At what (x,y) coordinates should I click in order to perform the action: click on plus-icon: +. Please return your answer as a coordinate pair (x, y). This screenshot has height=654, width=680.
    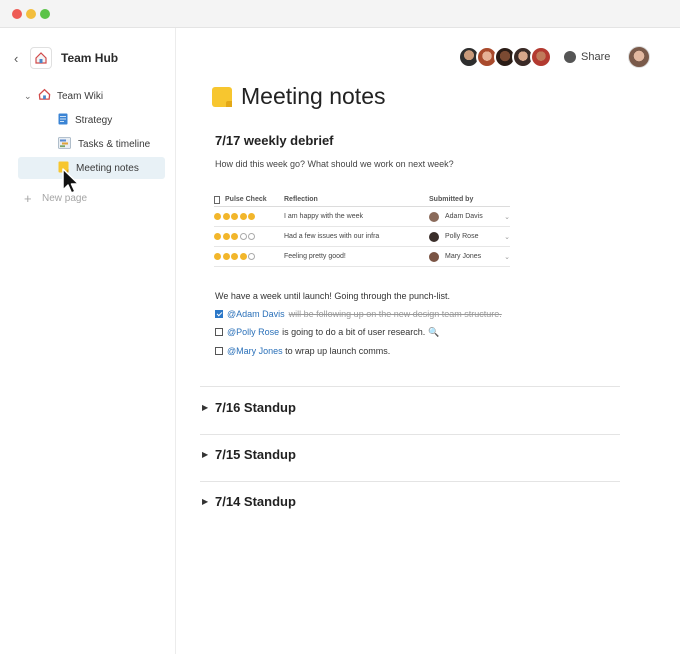
    Looking at the image, I should click on (28, 198).